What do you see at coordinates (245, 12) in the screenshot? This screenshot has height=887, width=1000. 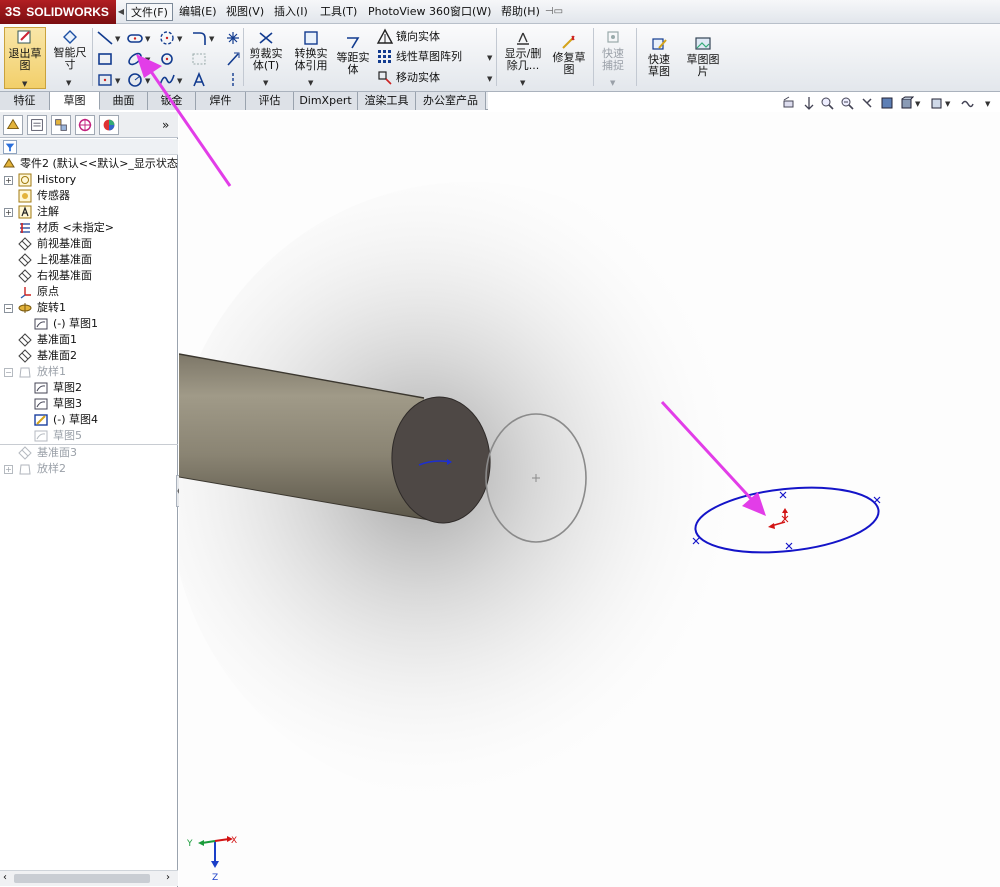 I see `menu-view: 视图(V)` at bounding box center [245, 12].